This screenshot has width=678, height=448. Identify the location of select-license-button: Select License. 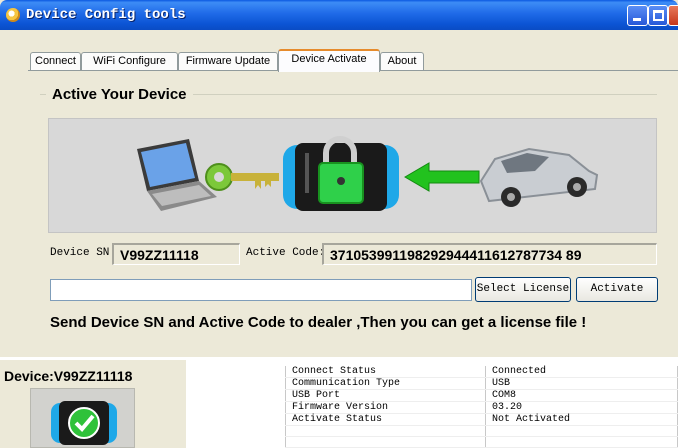
(523, 289).